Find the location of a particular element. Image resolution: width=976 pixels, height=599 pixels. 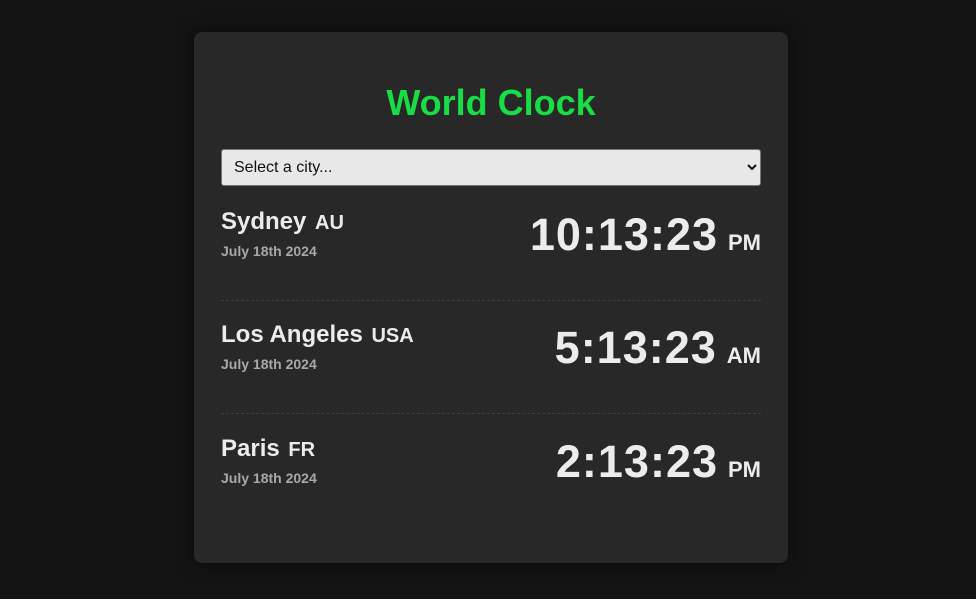

city-name: Paris FR is located at coordinates (268, 449).